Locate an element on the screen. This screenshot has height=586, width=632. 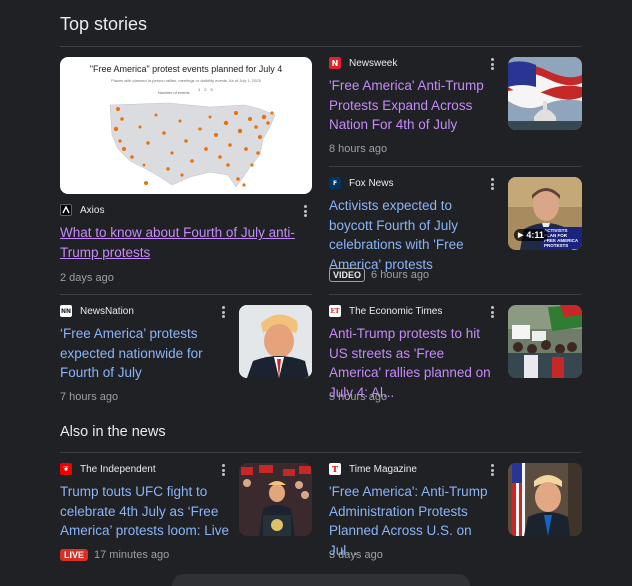
source-name: The Economic Times is located at coordinates (396, 311).